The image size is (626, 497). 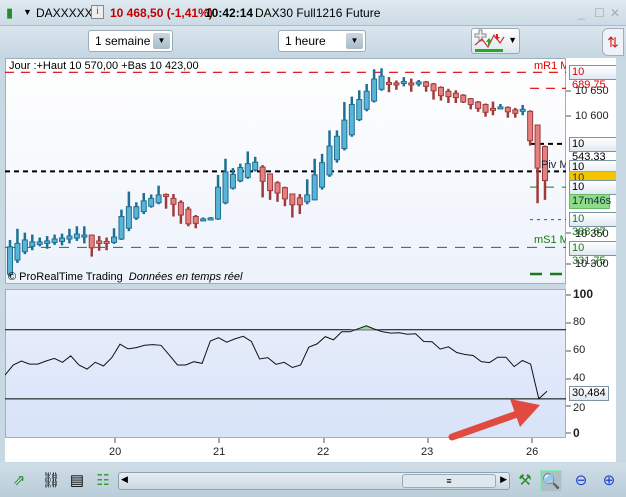 I want to click on order-book-icon: ☷, so click(x=103, y=481).